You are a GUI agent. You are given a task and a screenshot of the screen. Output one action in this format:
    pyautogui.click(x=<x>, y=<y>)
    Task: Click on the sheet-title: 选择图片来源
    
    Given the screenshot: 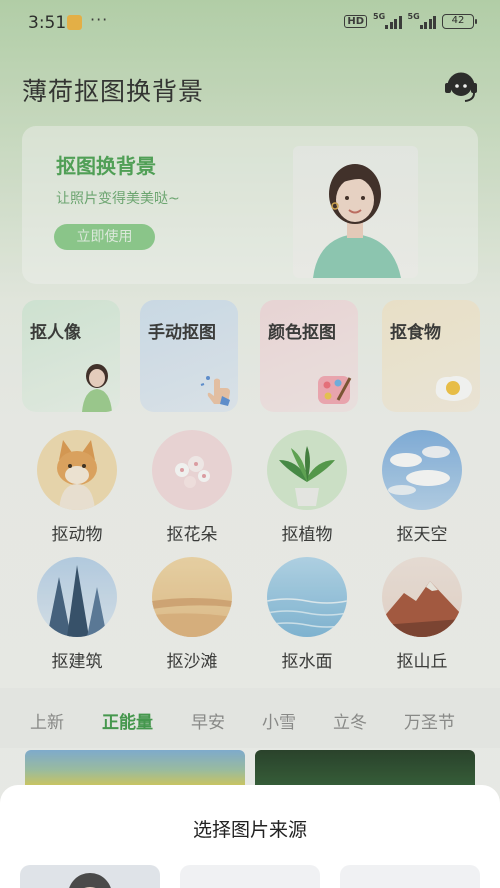 What is the action you would take?
    pyautogui.click(x=249, y=830)
    